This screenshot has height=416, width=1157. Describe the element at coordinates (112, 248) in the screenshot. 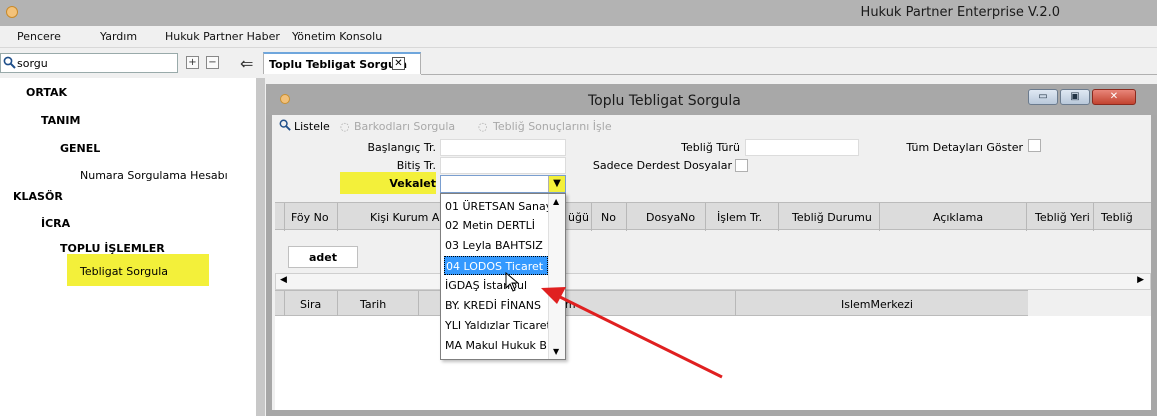

I see `tree-item-toplu-islemler: TOPLU İŞLEMLER` at that location.